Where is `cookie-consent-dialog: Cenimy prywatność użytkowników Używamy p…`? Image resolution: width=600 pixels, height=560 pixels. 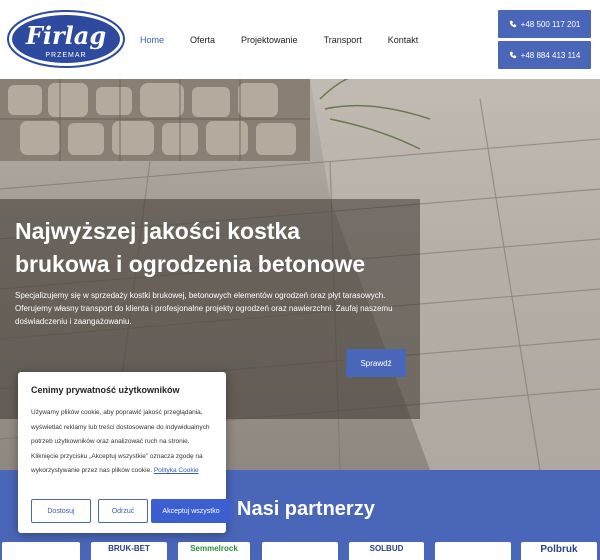
cookie-consent-dialog: Cenimy prywatność użytkowników Używamy p… is located at coordinates (124, 452).